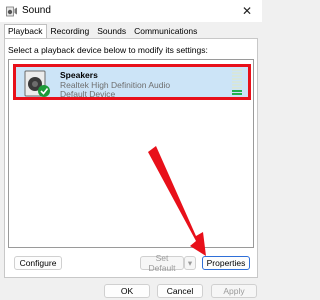 This screenshot has width=320, height=300. Describe the element at coordinates (79, 75) in the screenshot. I see `device-name: Speakers` at that location.